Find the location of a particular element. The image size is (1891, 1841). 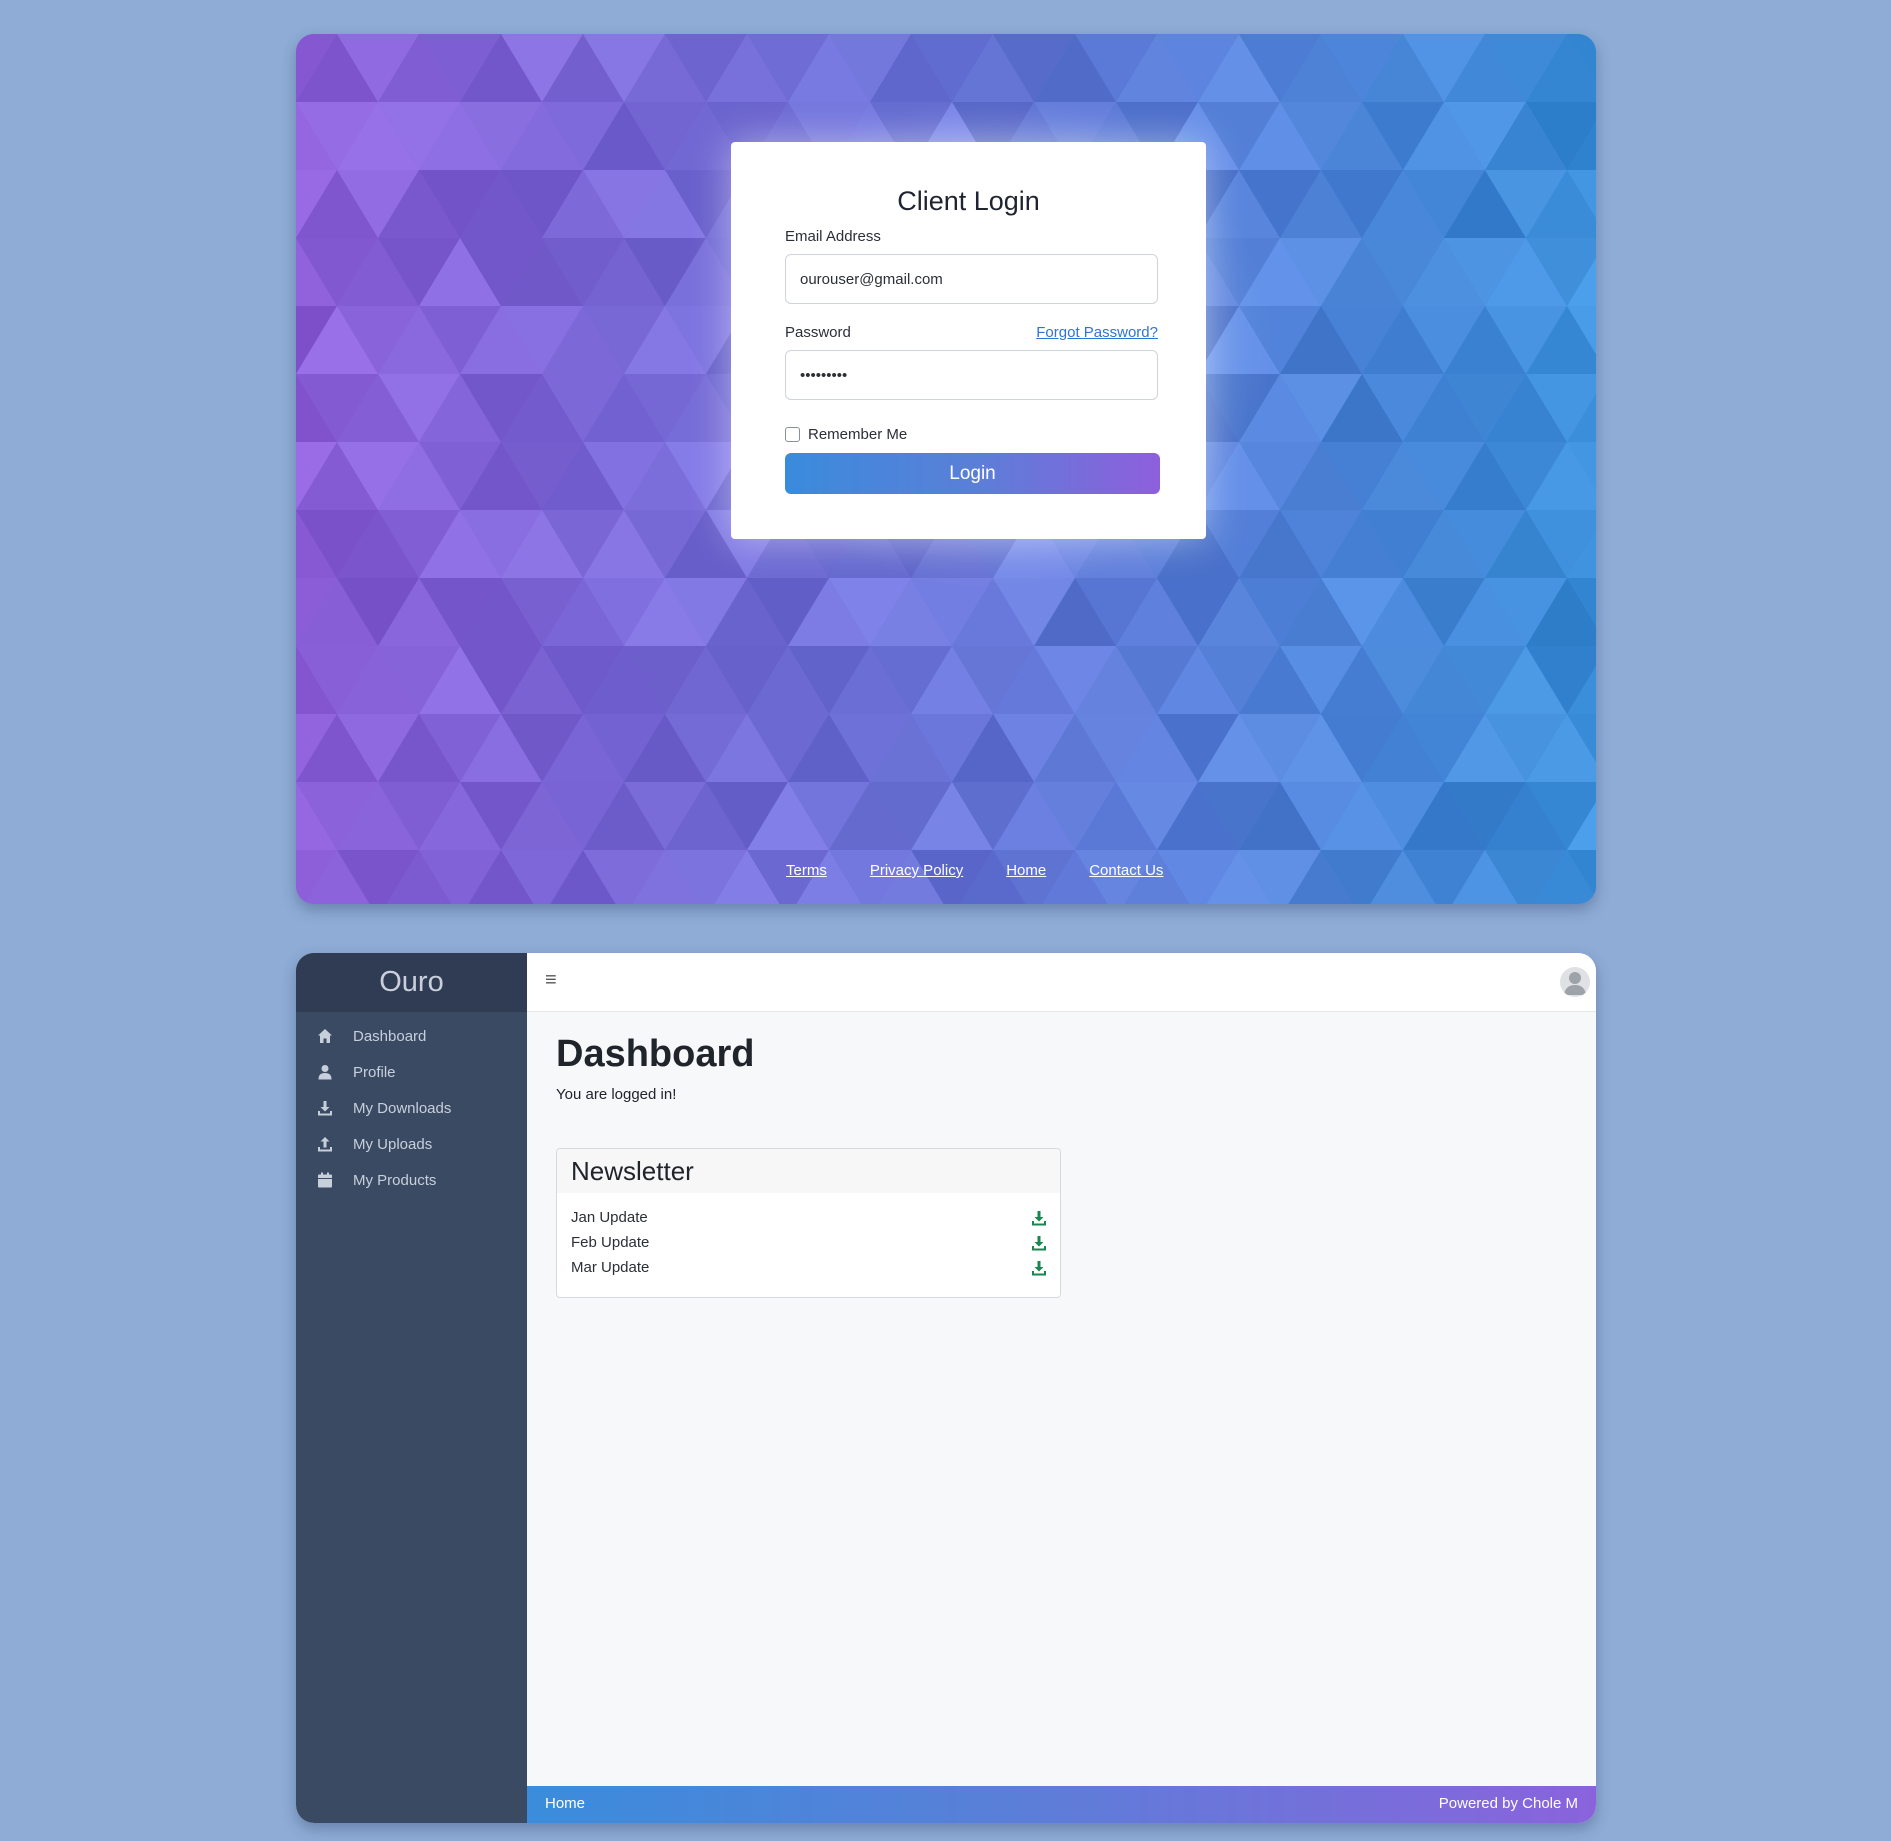

login-button: Login is located at coordinates (972, 473).